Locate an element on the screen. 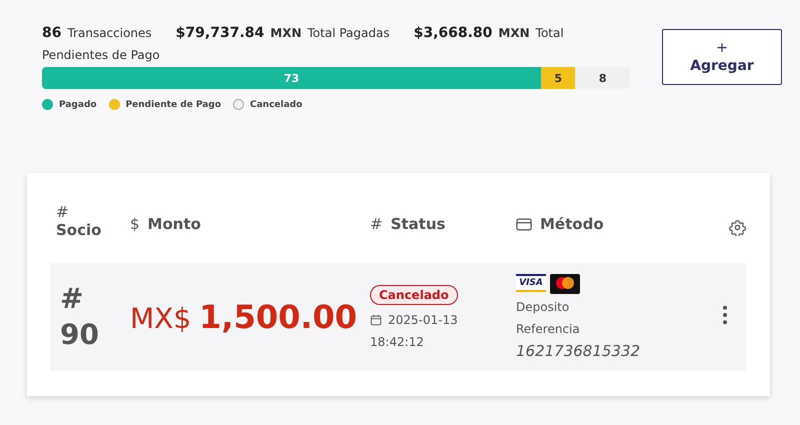 The image size is (800, 425). paid-amount: $79,737.84 is located at coordinates (220, 33).